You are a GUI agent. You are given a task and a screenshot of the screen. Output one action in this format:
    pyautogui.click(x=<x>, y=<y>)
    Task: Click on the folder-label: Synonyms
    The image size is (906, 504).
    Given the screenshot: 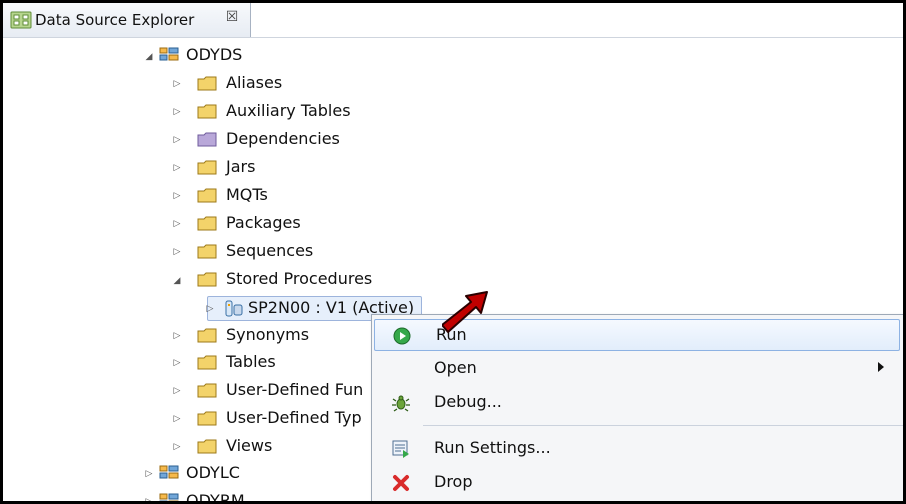 What is the action you would take?
    pyautogui.click(x=268, y=334)
    